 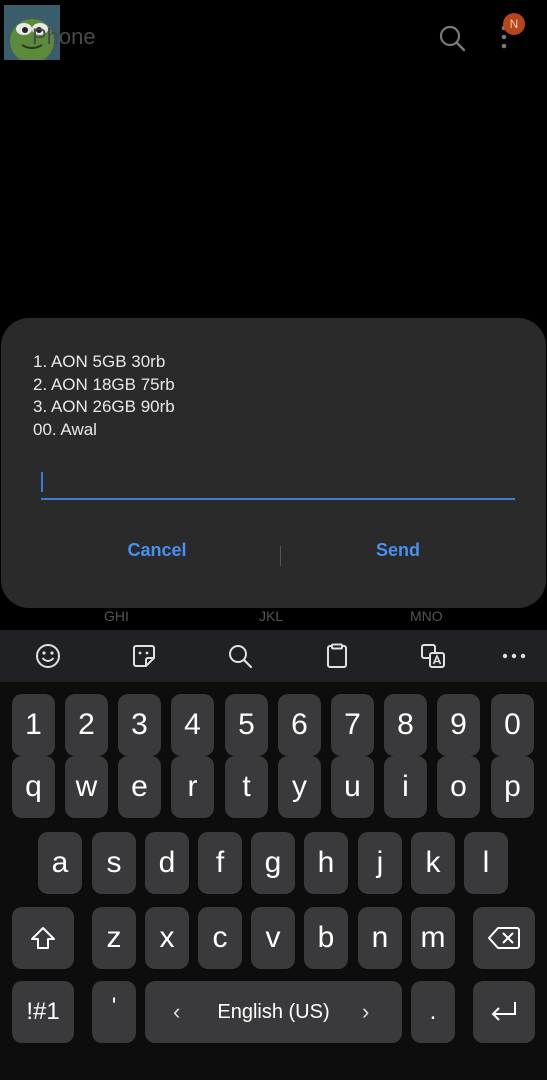 What do you see at coordinates (64, 36) in the screenshot?
I see `app-title: Phone` at bounding box center [64, 36].